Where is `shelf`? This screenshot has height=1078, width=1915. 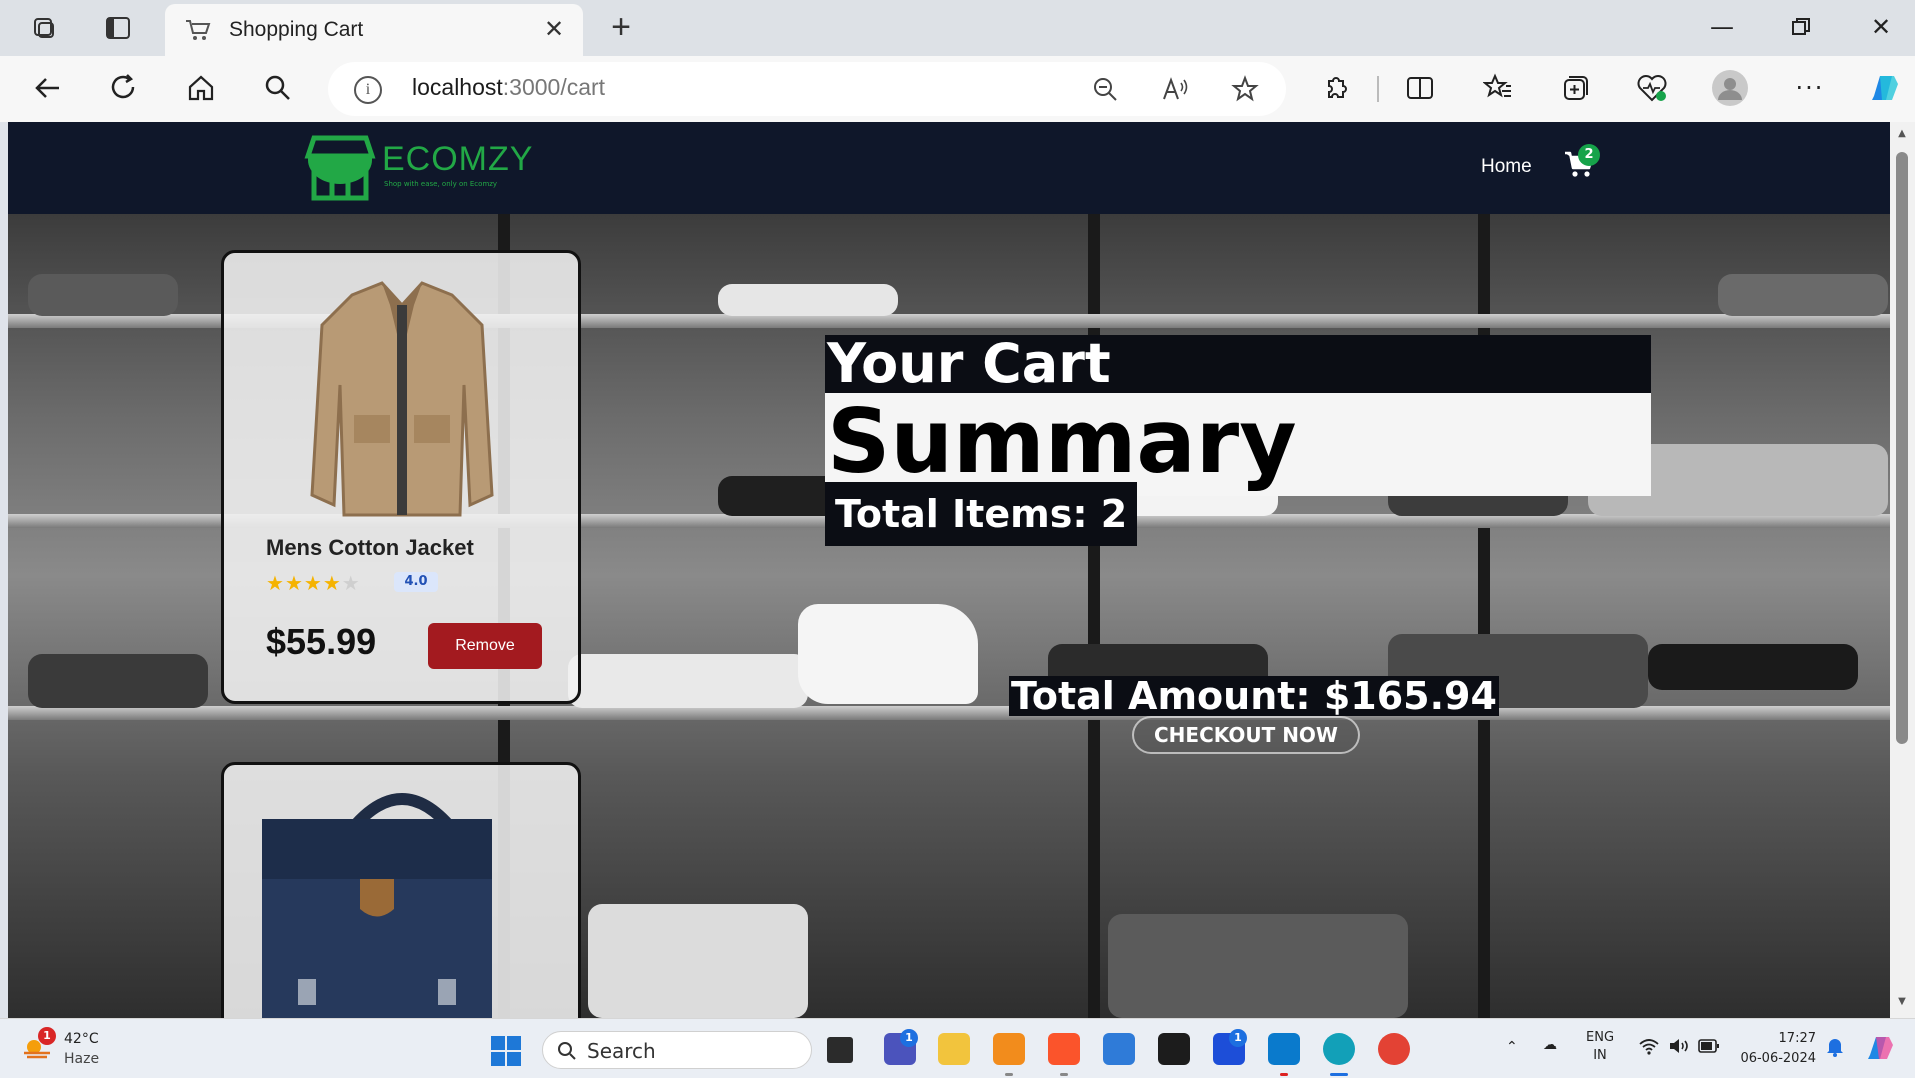 shelf is located at coordinates (949, 713).